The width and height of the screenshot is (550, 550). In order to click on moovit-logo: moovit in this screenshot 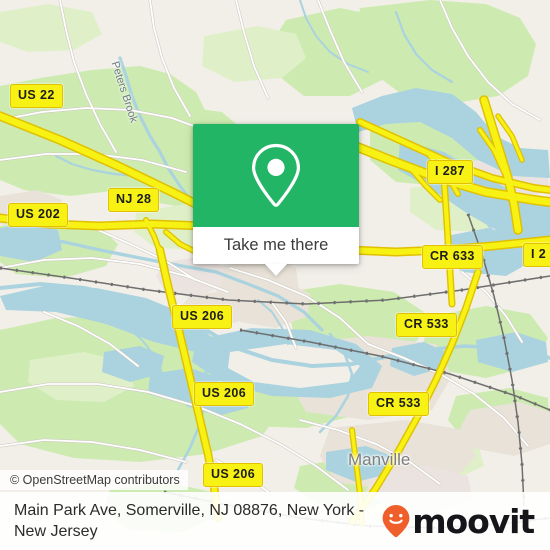, I will do `click(458, 521)`.